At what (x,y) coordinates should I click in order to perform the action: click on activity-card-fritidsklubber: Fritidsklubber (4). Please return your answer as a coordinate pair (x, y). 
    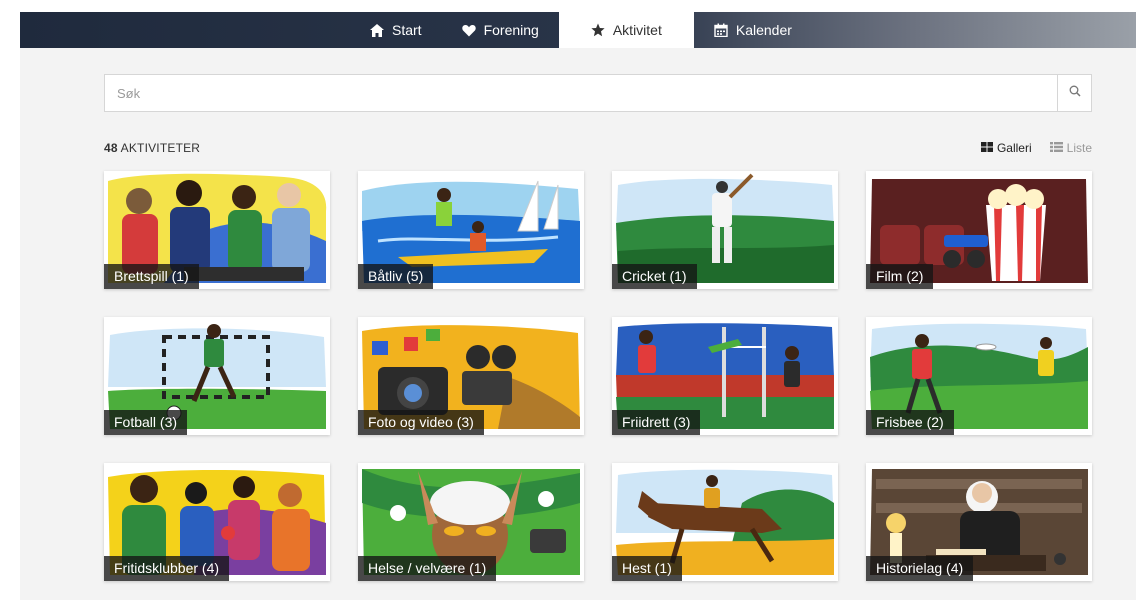
    Looking at the image, I should click on (217, 522).